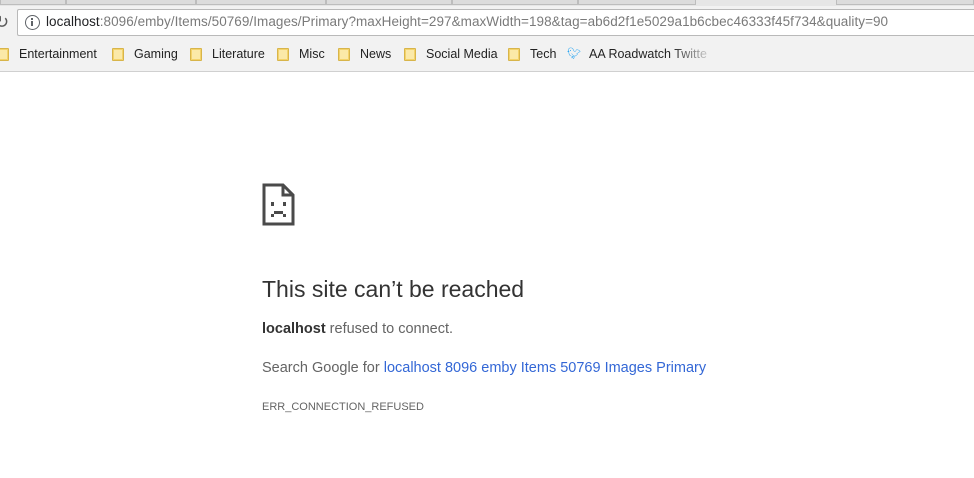  Describe the element at coordinates (648, 54) in the screenshot. I see `bookmark-label: AA Roadwatch Twitte` at that location.